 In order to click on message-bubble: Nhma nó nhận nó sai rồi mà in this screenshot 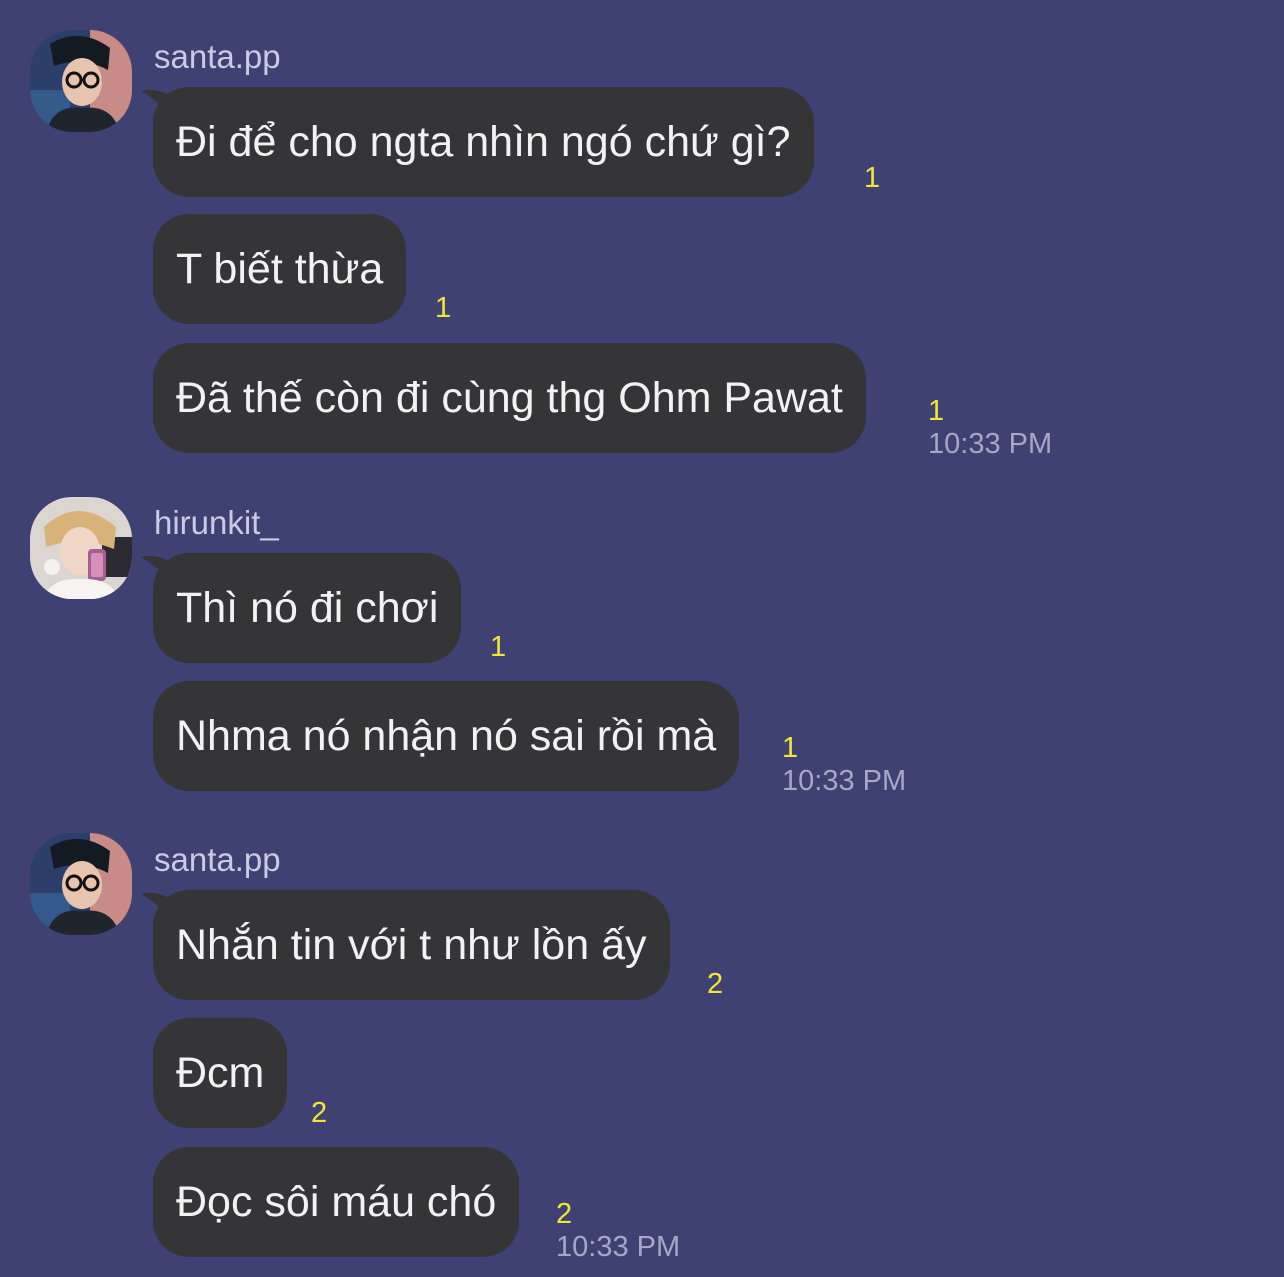, I will do `click(446, 736)`.